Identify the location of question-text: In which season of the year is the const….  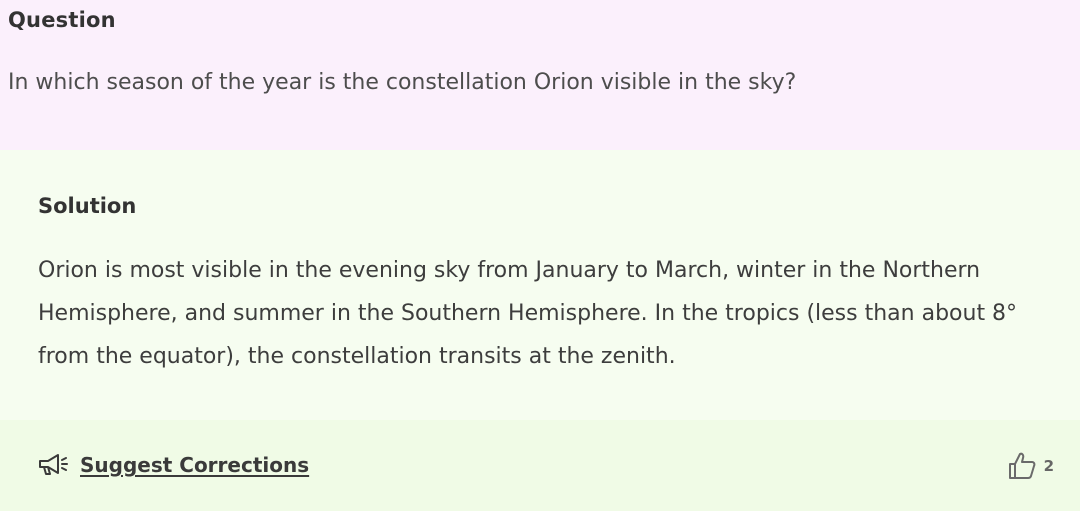
(402, 82).